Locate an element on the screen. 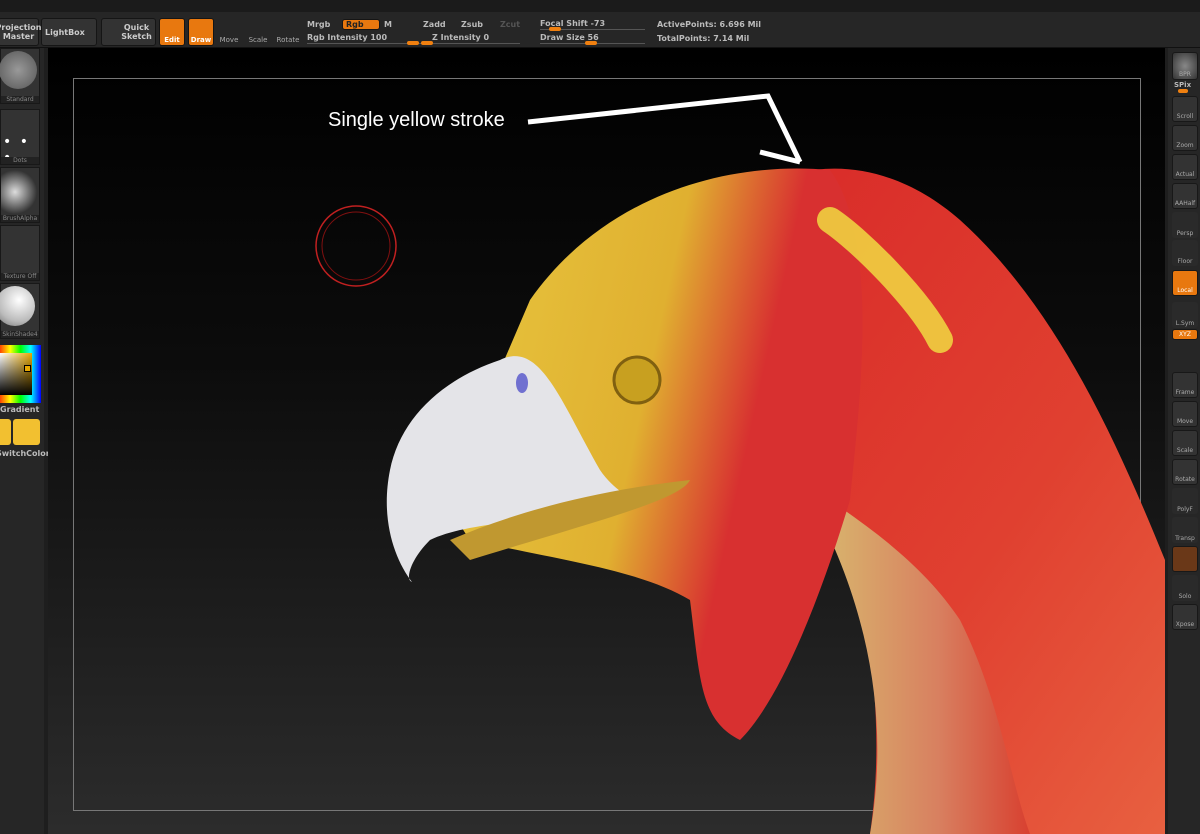 This screenshot has width=1200, height=834. spix-slider: SPix is located at coordinates (1182, 85).